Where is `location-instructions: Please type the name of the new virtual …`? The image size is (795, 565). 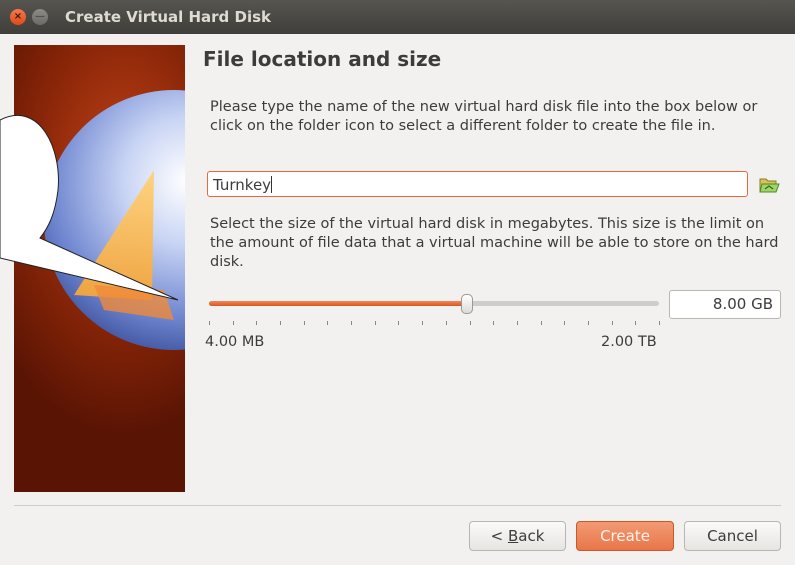
location-instructions: Please type the name of the new virtual … is located at coordinates (484, 116).